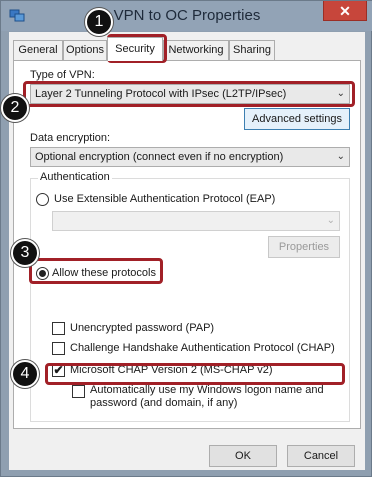  I want to click on tab-networking: Networking, so click(196, 50).